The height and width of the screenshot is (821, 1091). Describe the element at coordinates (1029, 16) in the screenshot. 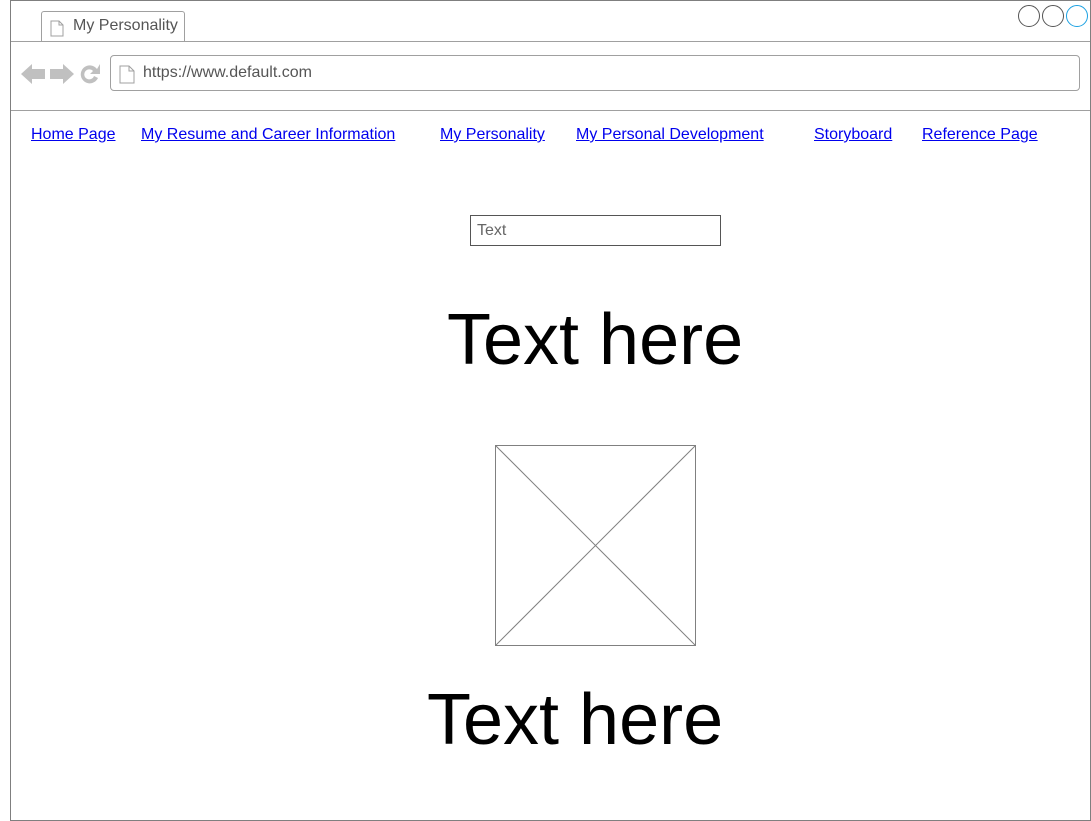

I see `minimize-button` at that location.